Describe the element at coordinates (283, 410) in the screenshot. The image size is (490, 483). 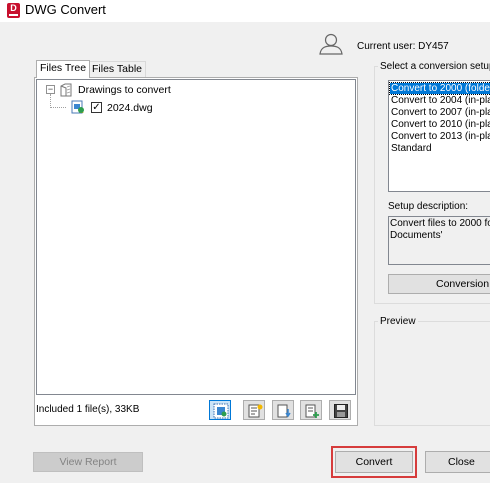
I see `move-down-button` at that location.